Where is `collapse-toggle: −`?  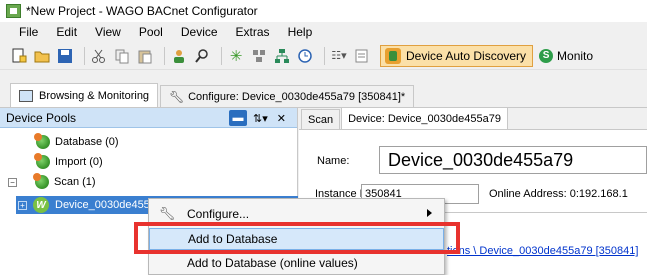
collapse-toggle: − is located at coordinates (12, 182).